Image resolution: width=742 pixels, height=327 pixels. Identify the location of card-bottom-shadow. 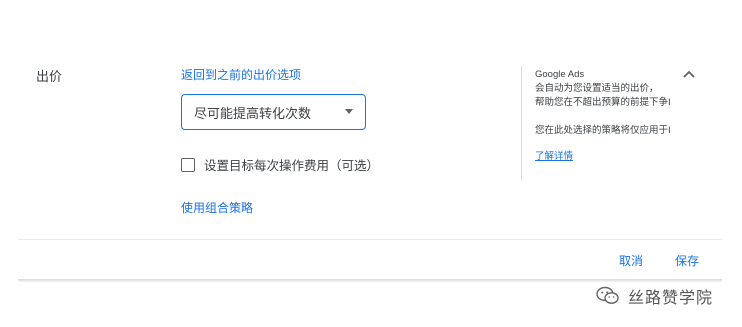
(370, 280).